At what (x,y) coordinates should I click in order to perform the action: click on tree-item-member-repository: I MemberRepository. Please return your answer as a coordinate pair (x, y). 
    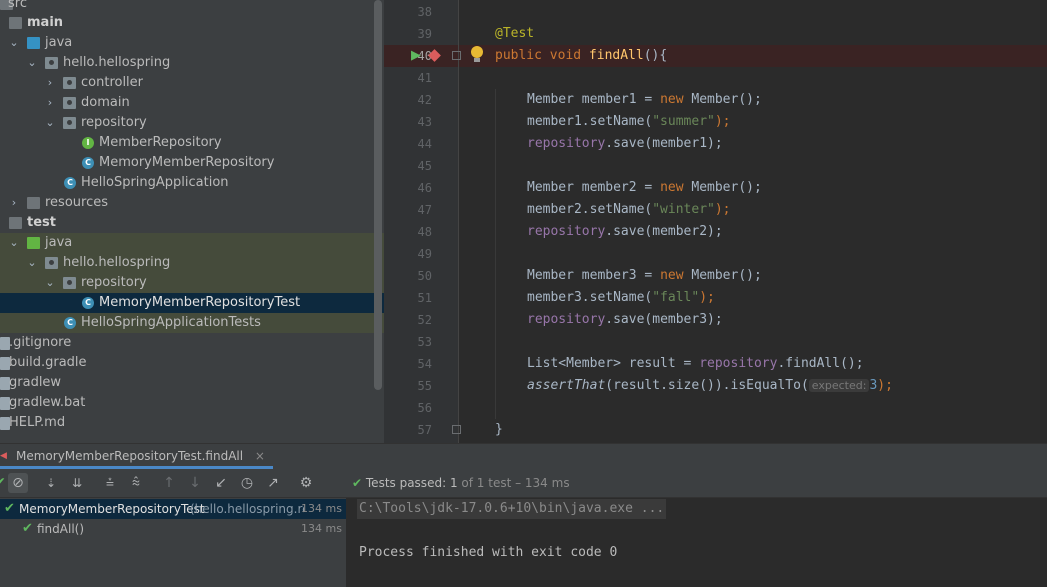
    Looking at the image, I should click on (192, 143).